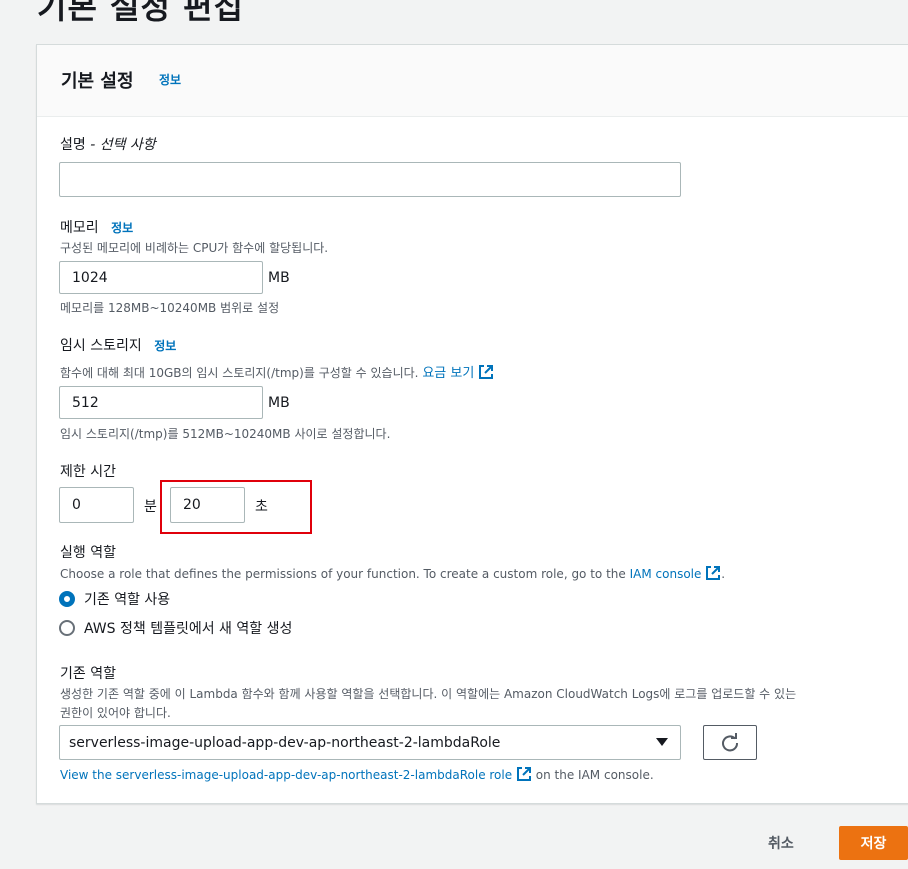 This screenshot has height=869, width=908. What do you see at coordinates (73, 145) in the screenshot?
I see `description-label-text: 설명` at bounding box center [73, 145].